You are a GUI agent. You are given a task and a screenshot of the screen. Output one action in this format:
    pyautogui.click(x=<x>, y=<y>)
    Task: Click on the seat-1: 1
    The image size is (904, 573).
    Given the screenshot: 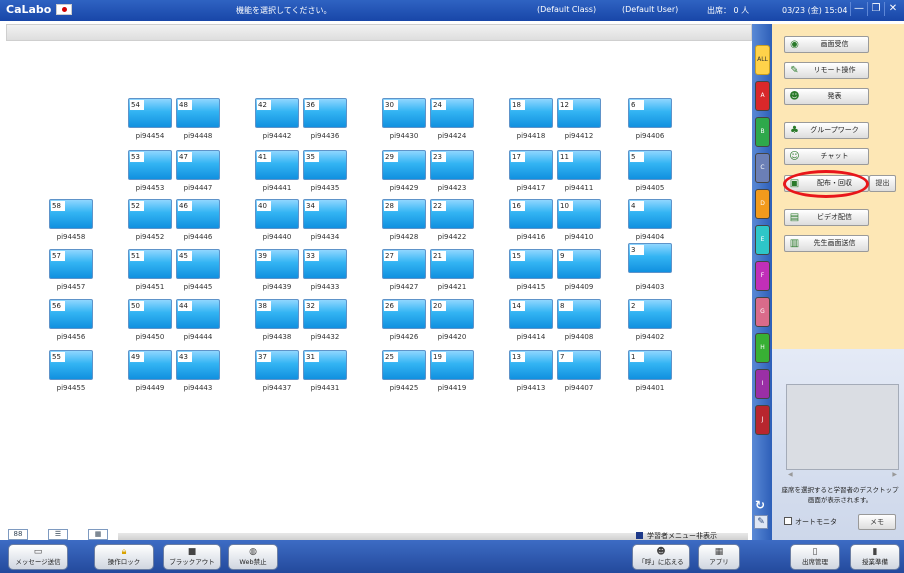 What is the action you would take?
    pyautogui.click(x=650, y=365)
    